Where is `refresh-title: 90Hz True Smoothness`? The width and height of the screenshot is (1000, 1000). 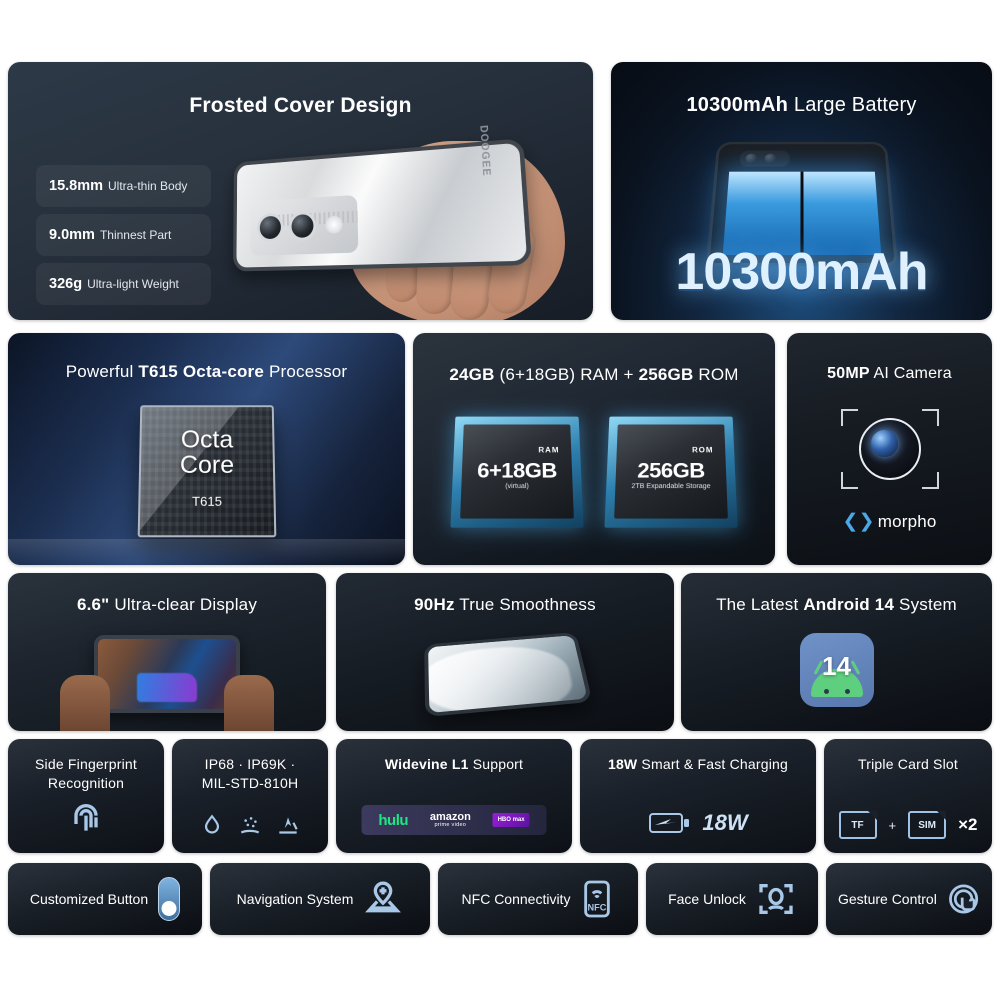
refresh-title: 90Hz True Smoothness is located at coordinates (505, 605).